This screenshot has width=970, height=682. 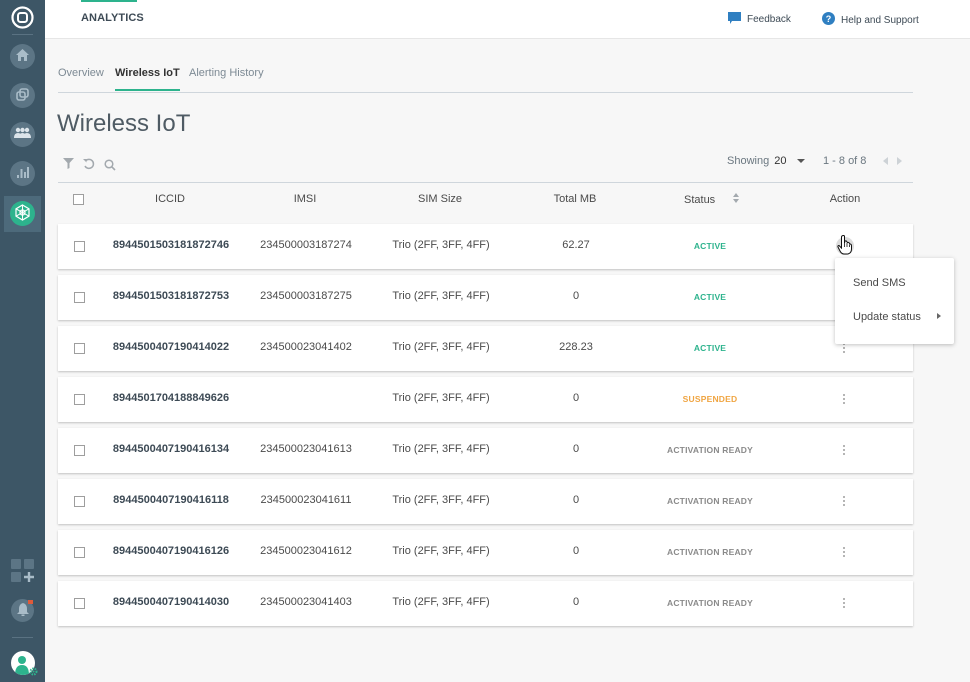 I want to click on section-title: ANALYTICS, so click(x=112, y=18).